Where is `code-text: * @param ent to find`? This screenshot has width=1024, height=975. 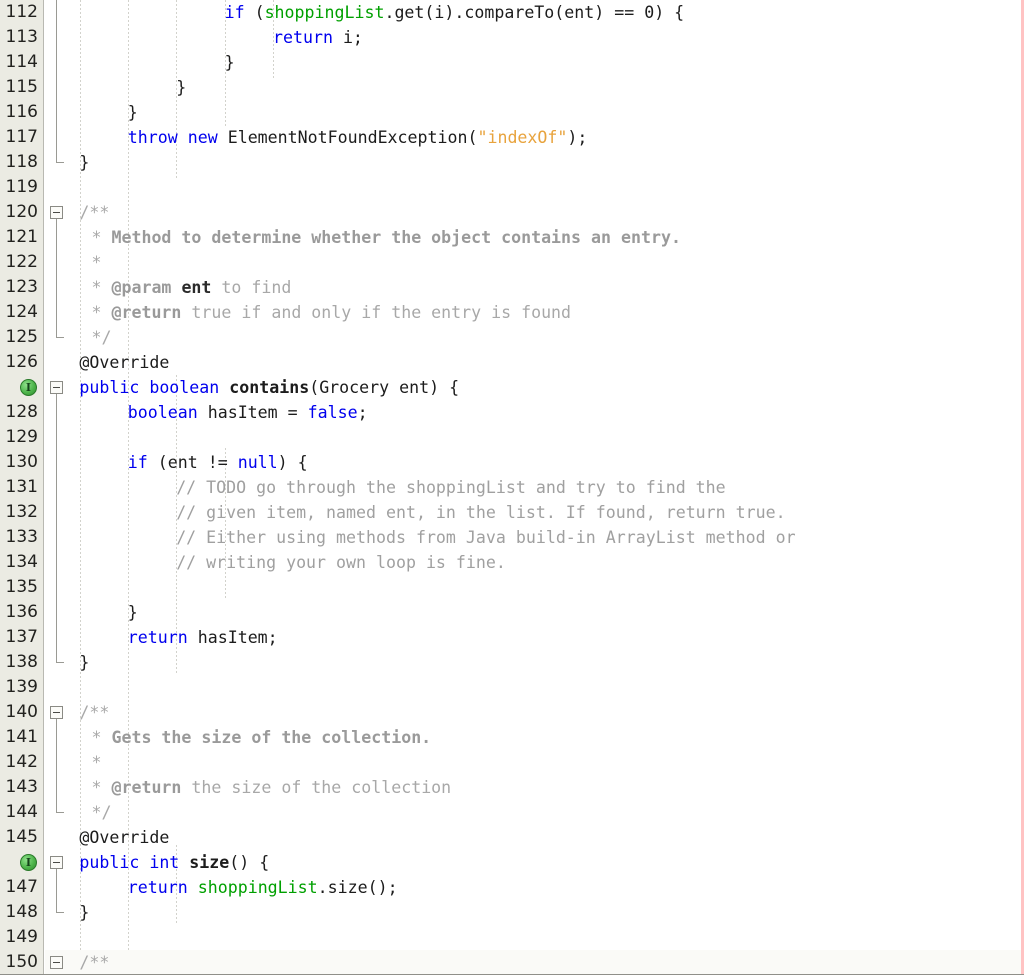 code-text: * @param ent to find is located at coordinates (192, 287).